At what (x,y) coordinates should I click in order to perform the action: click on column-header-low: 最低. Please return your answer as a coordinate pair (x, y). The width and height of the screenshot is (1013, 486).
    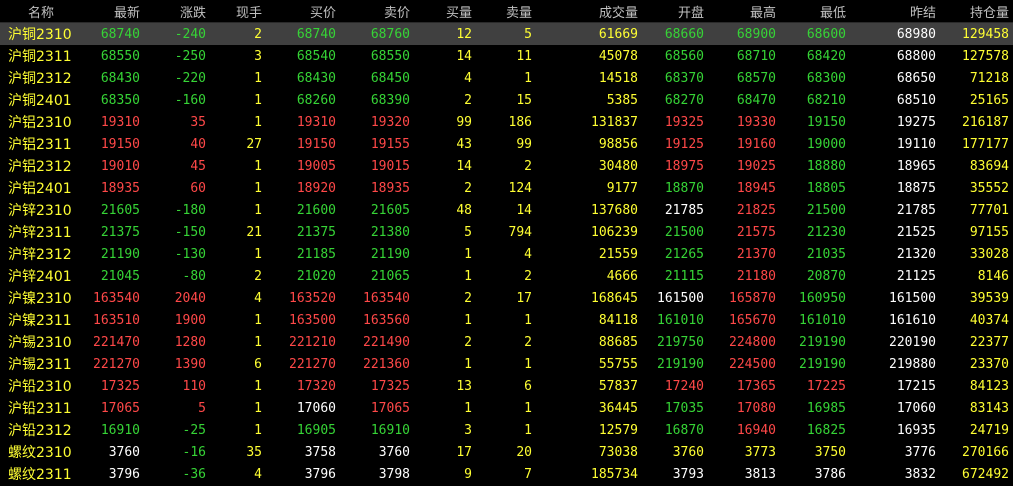
    Looking at the image, I should click on (815, 11).